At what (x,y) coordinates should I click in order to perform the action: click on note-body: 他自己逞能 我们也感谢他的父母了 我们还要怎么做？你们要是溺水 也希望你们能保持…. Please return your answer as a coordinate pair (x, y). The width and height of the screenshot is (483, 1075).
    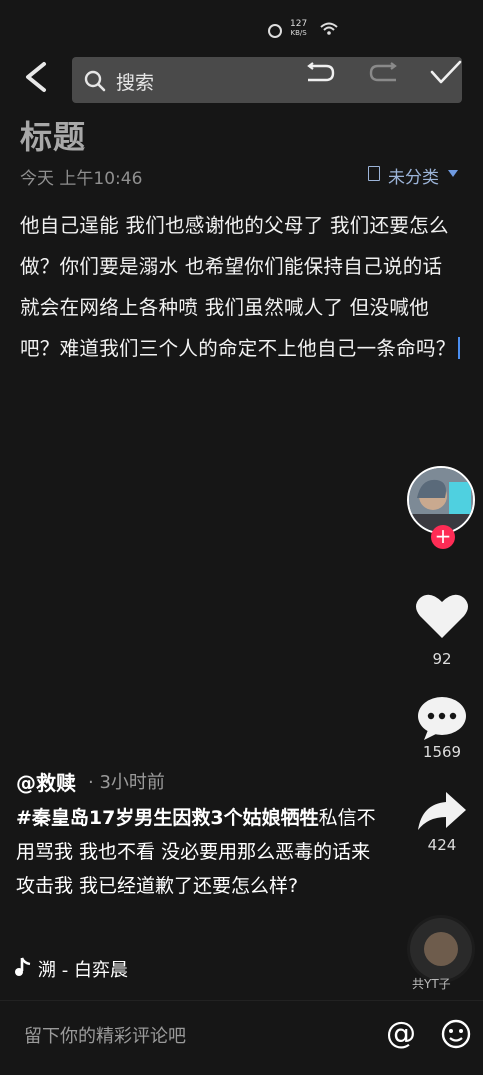
    Looking at the image, I should click on (240, 287).